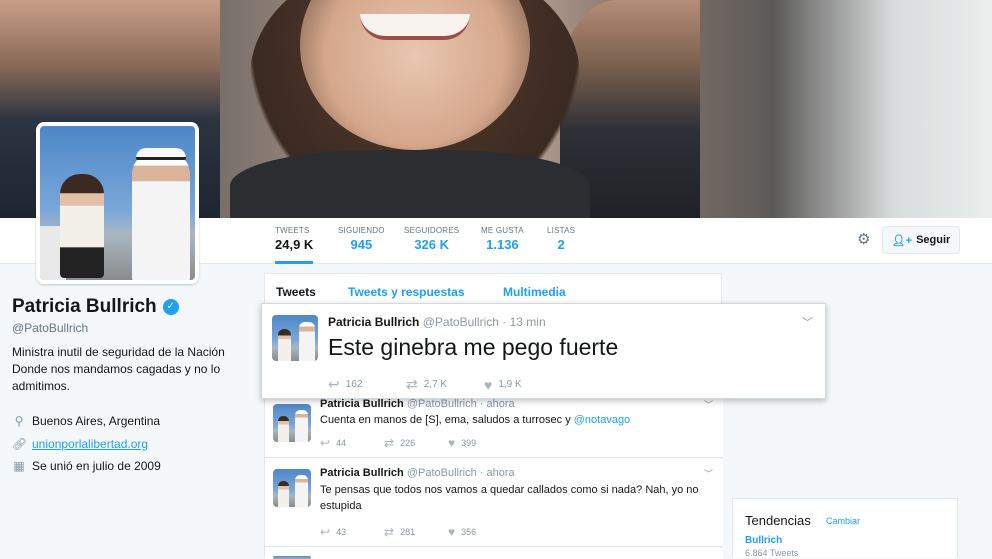 The image size is (992, 559). I want to click on tweet-mention-link: @notavago, so click(602, 420).